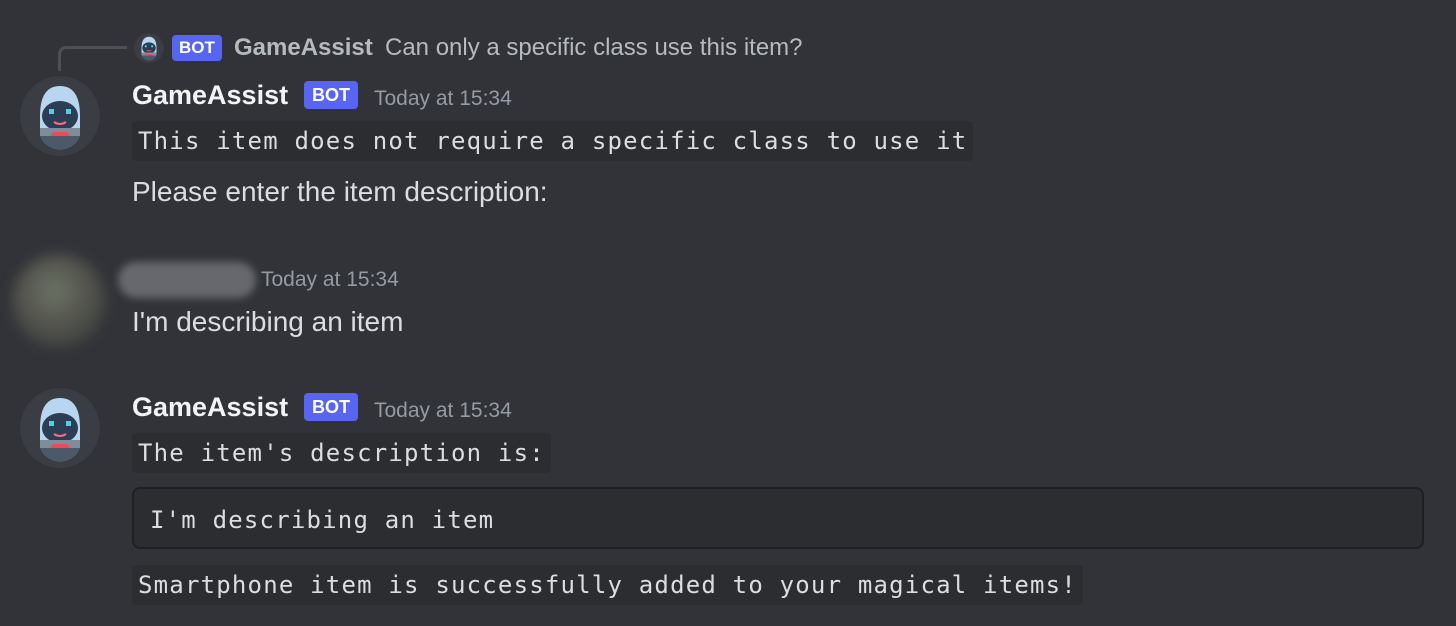 The width and height of the screenshot is (1456, 626). I want to click on reply-text: Can only a specific class use this item?, so click(594, 48).